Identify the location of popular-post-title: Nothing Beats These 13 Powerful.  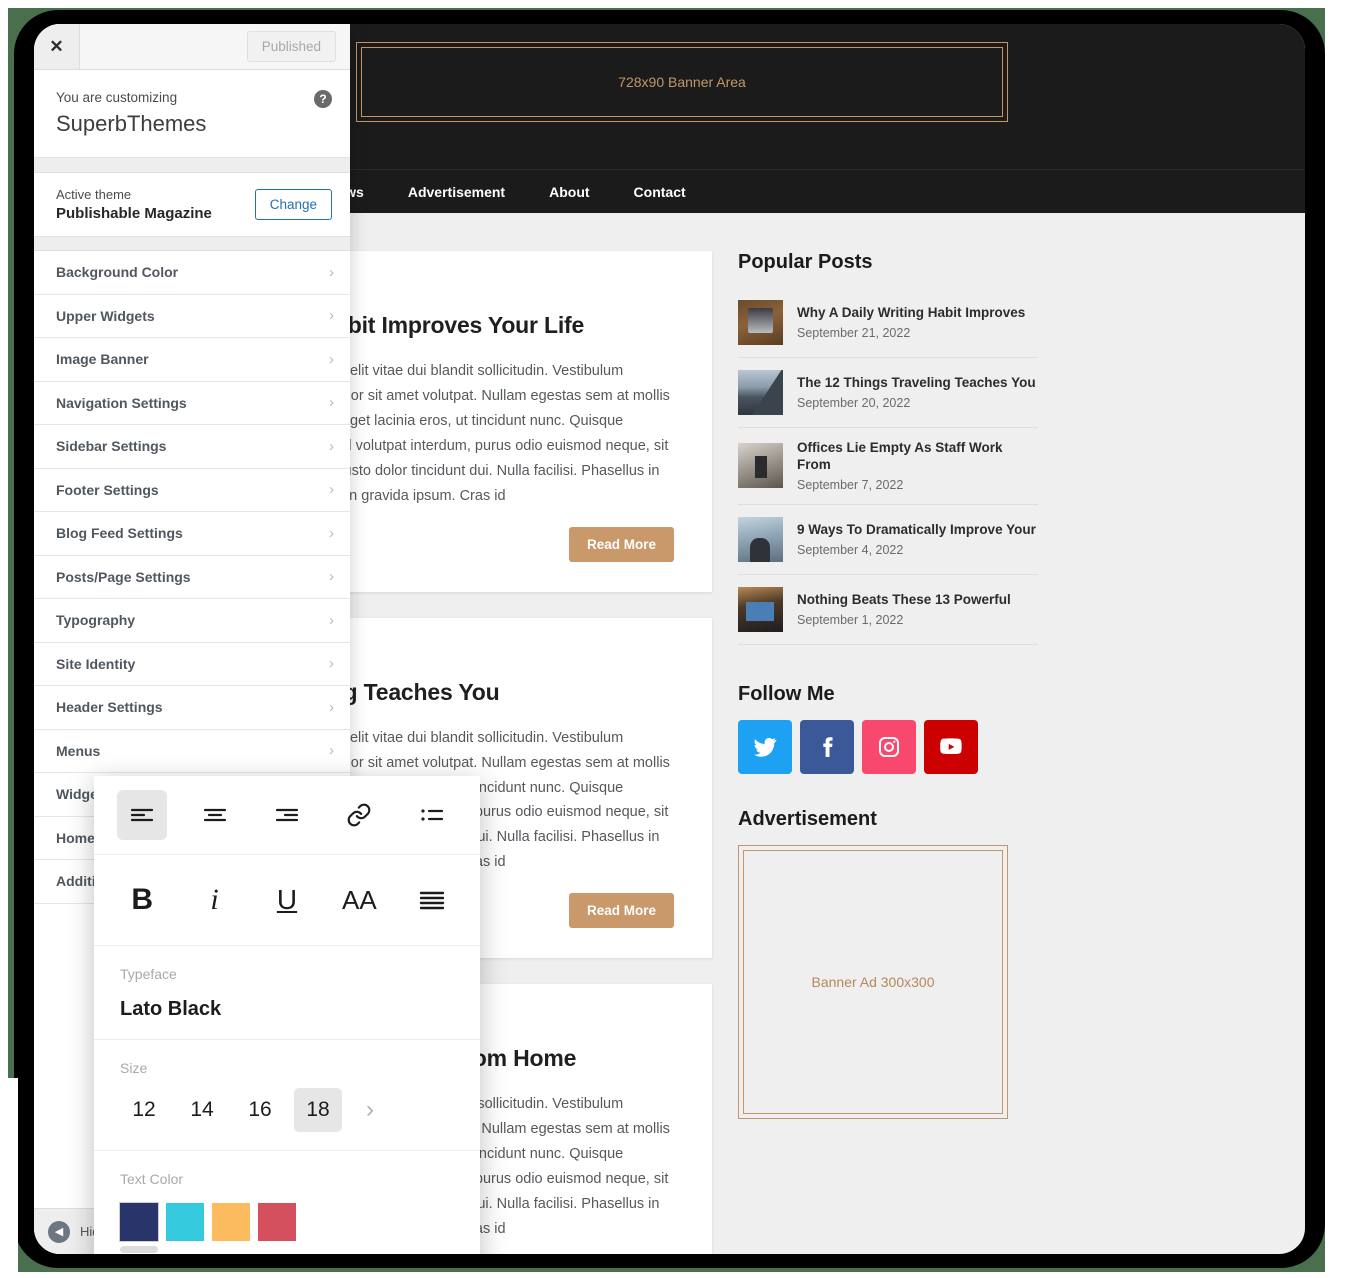
(904, 599).